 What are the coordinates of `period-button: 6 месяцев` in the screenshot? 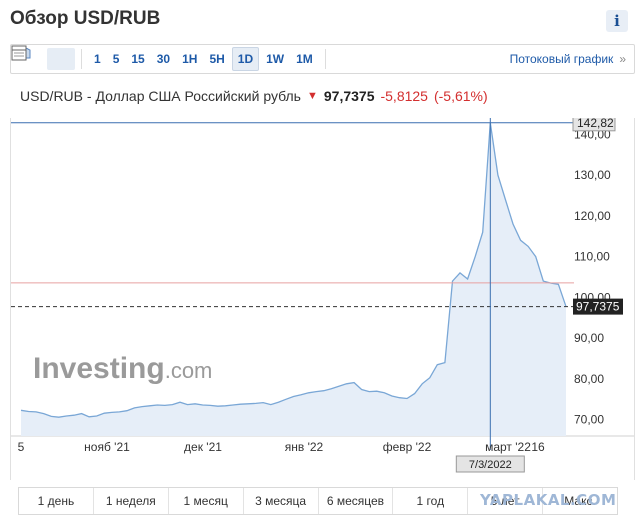 It's located at (356, 501).